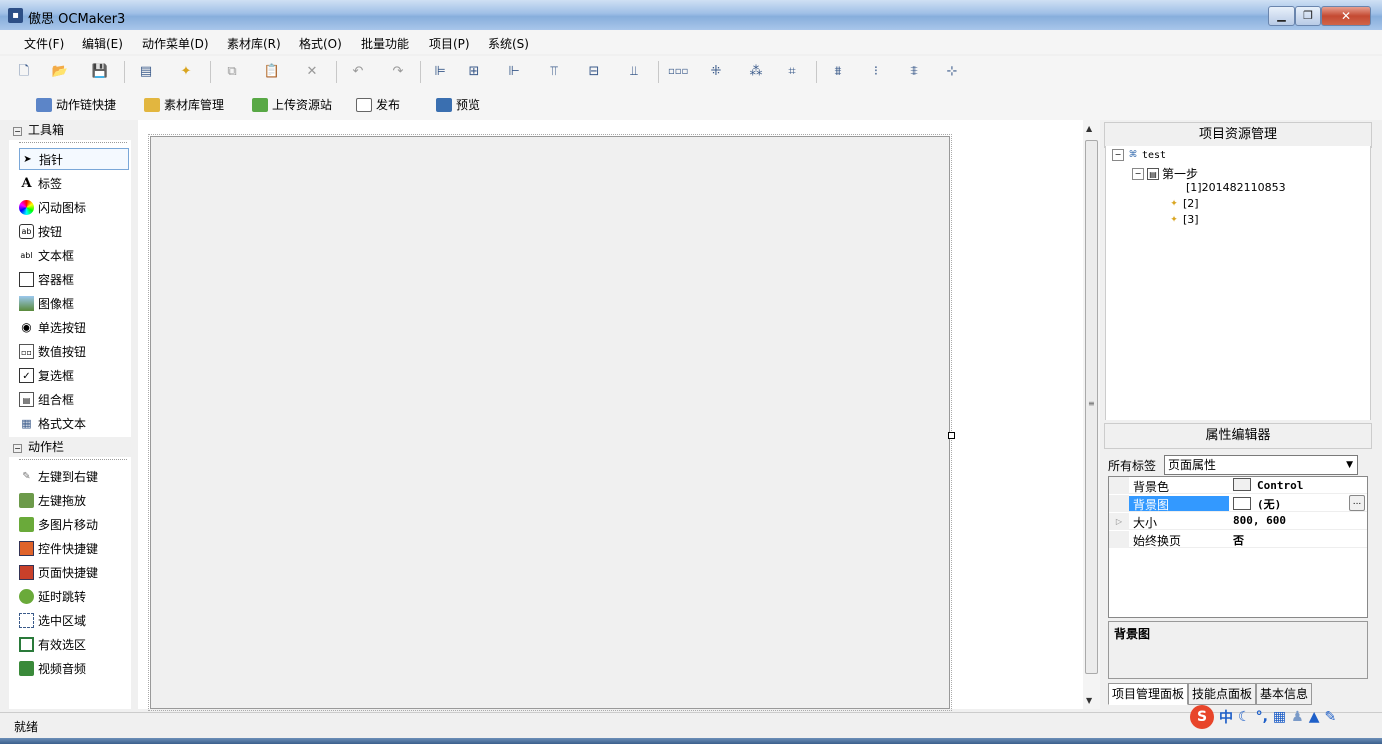 The height and width of the screenshot is (744, 1382). Describe the element at coordinates (74, 524) in the screenshot. I see `action-multi-image: 多图片移动` at that location.